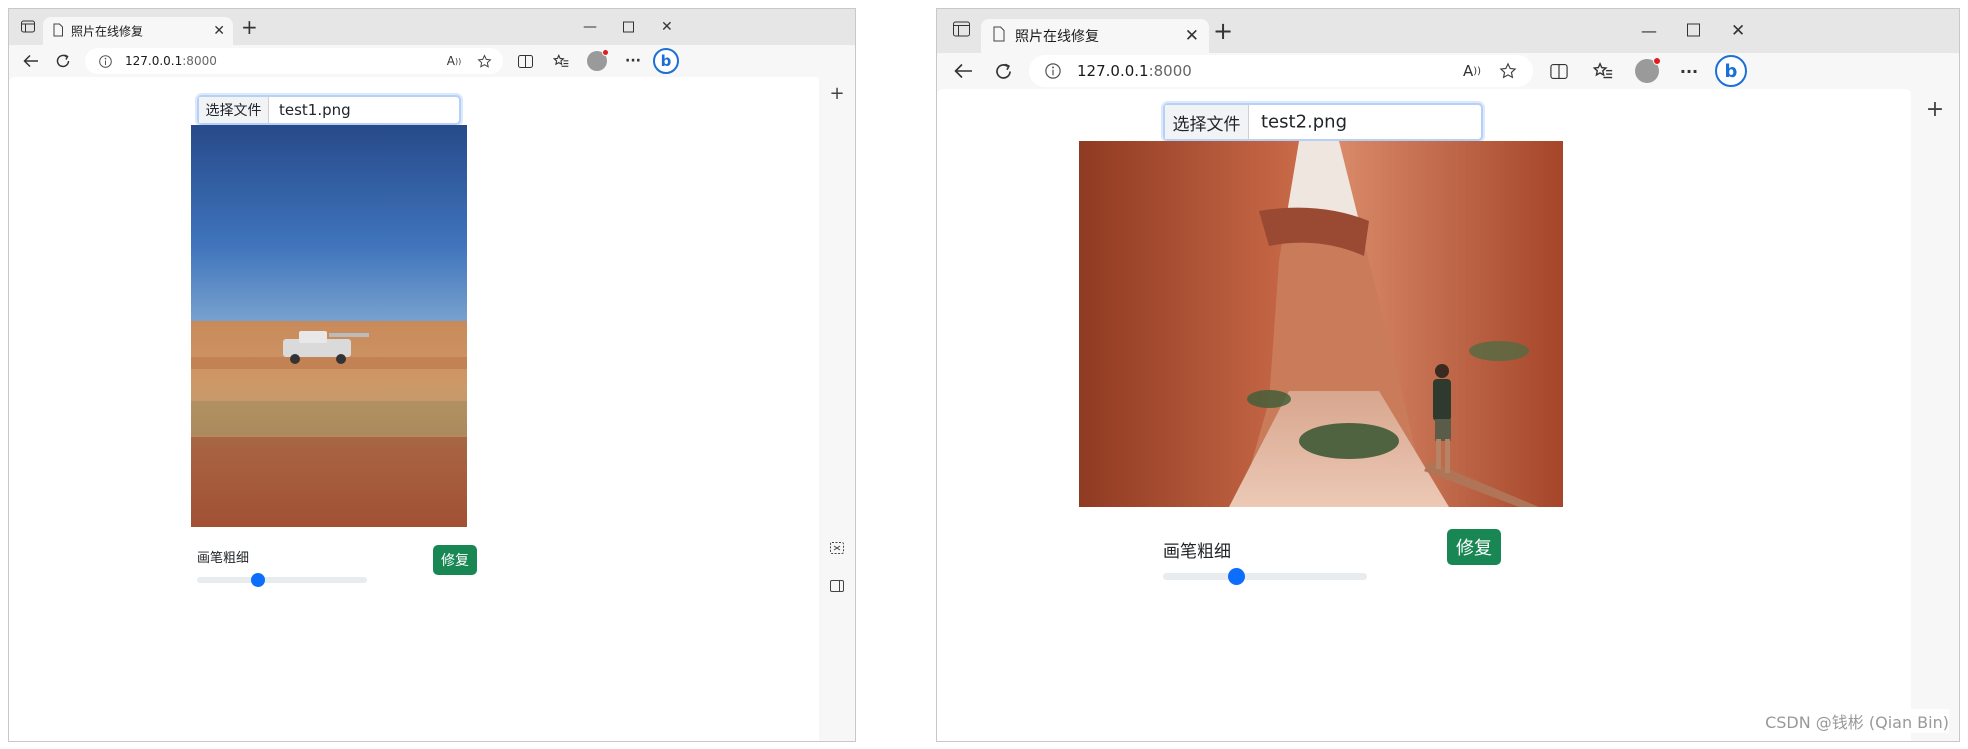  What do you see at coordinates (315, 110) in the screenshot?
I see `file-name: test1.png` at bounding box center [315, 110].